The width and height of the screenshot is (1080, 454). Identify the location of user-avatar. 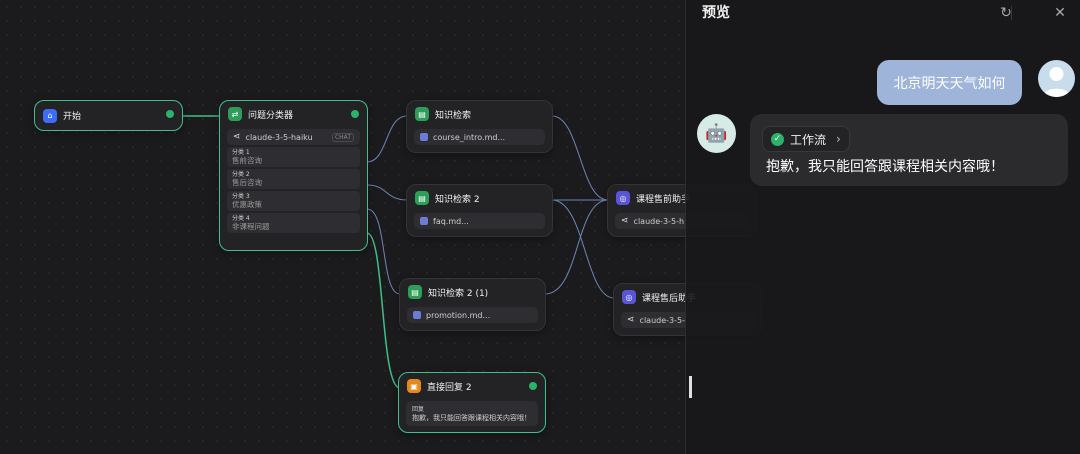
(1056, 78).